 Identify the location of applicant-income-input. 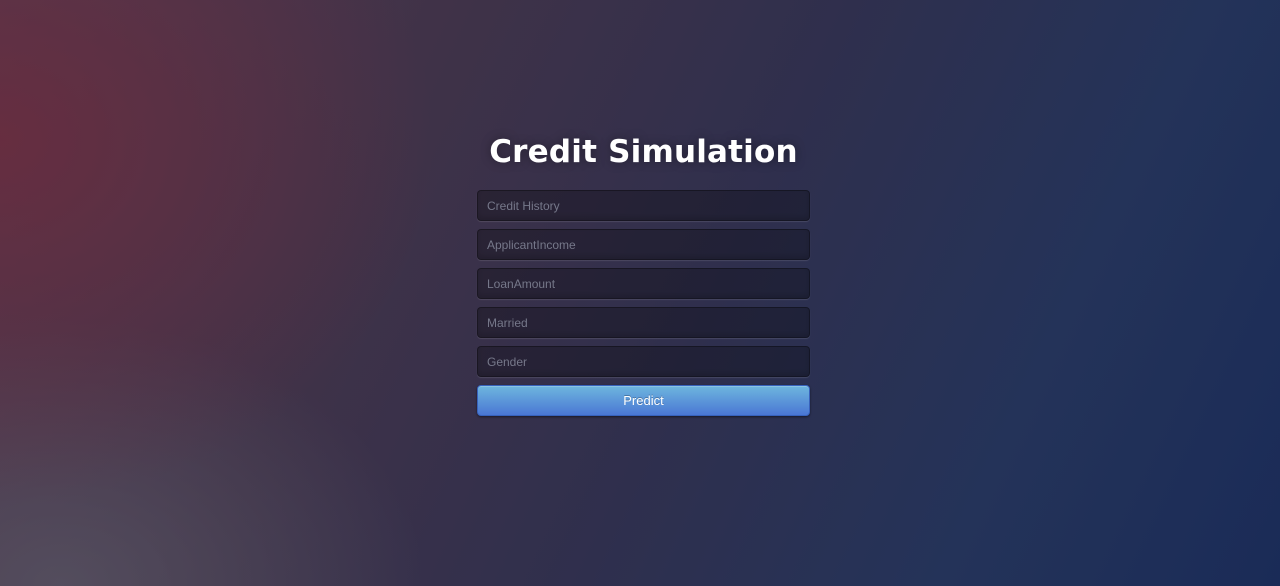
(643, 244).